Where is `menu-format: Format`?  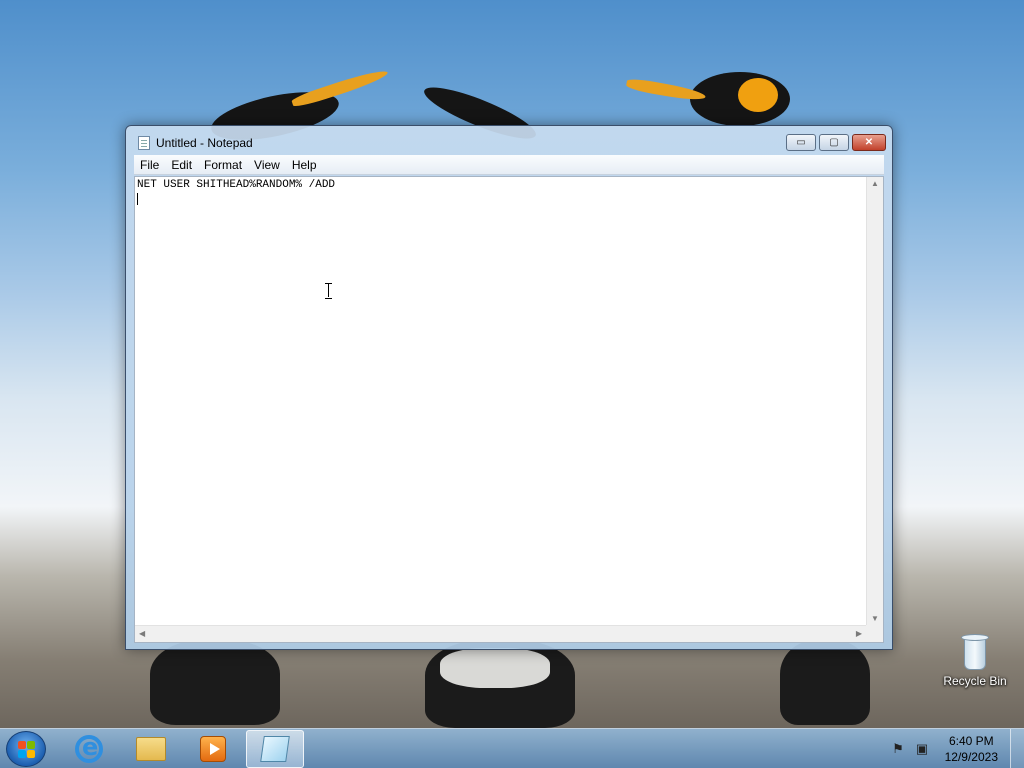 menu-format: Format is located at coordinates (223, 165).